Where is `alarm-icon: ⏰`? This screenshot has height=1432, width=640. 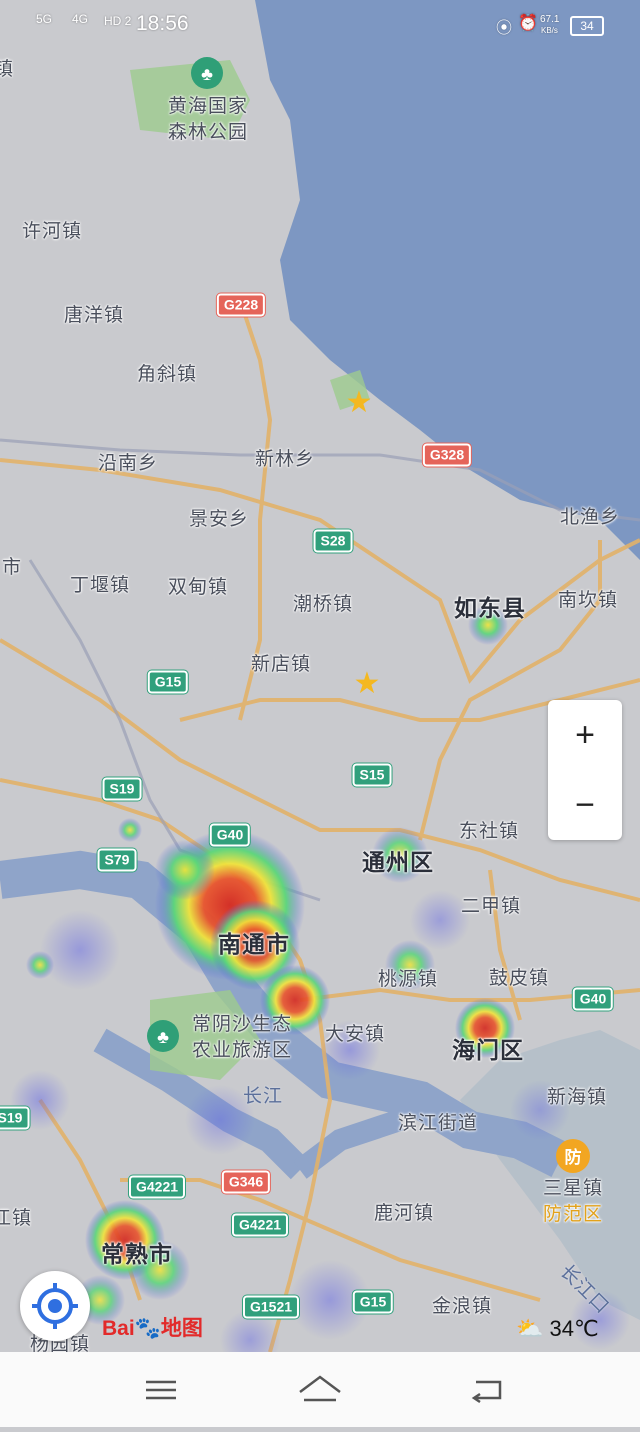 alarm-icon: ⏰ is located at coordinates (528, 23).